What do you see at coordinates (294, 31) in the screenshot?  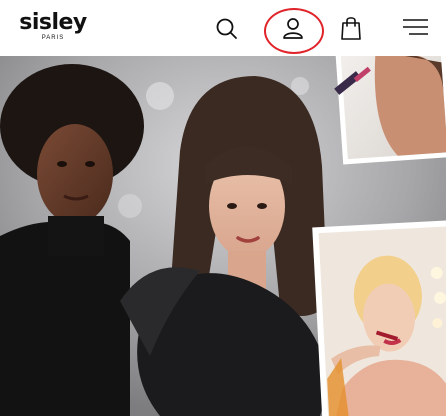 I see `account-highlight-circle` at bounding box center [294, 31].